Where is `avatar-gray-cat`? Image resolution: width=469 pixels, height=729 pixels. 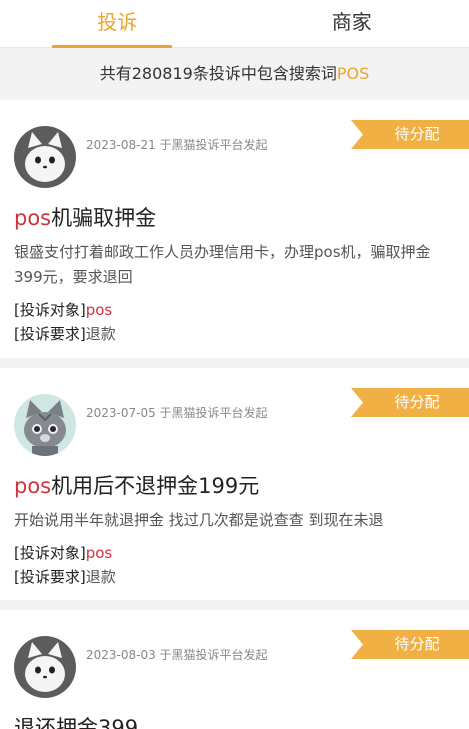
avatar-gray-cat is located at coordinates (45, 425).